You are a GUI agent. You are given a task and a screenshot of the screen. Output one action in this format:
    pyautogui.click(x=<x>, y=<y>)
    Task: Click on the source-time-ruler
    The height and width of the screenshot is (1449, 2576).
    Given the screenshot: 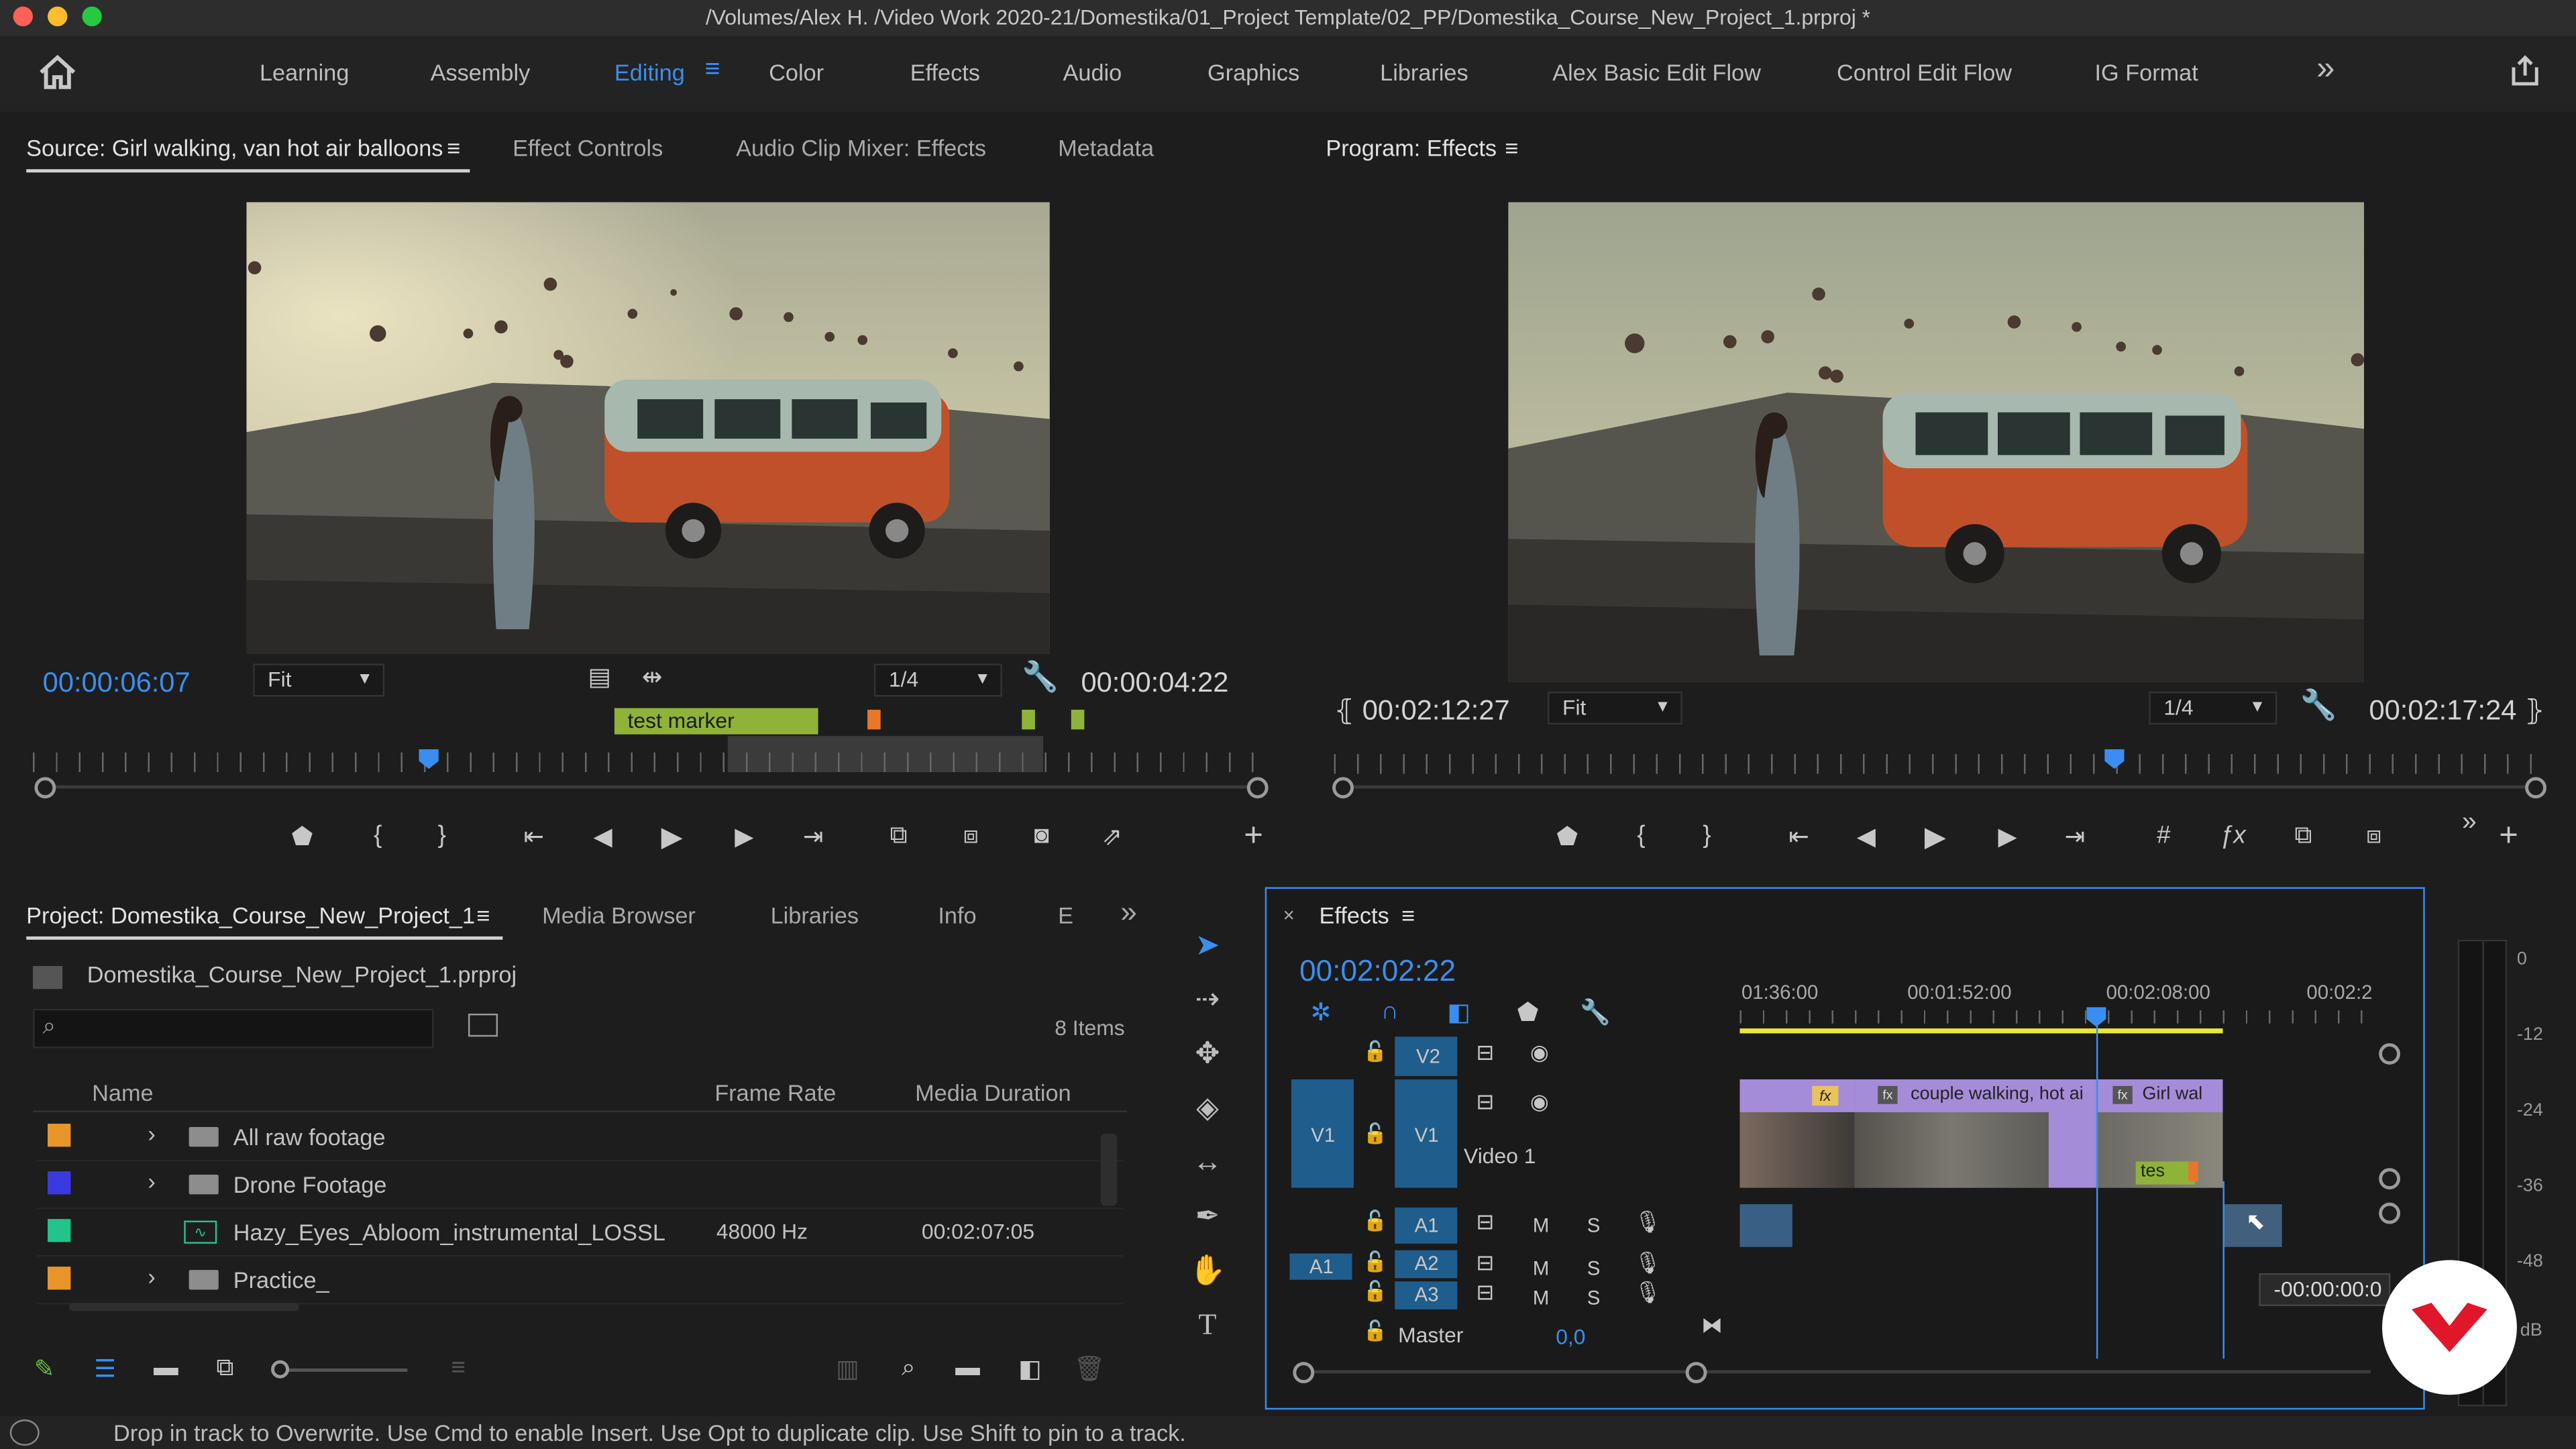 What is the action you would take?
    pyautogui.click(x=647, y=762)
    